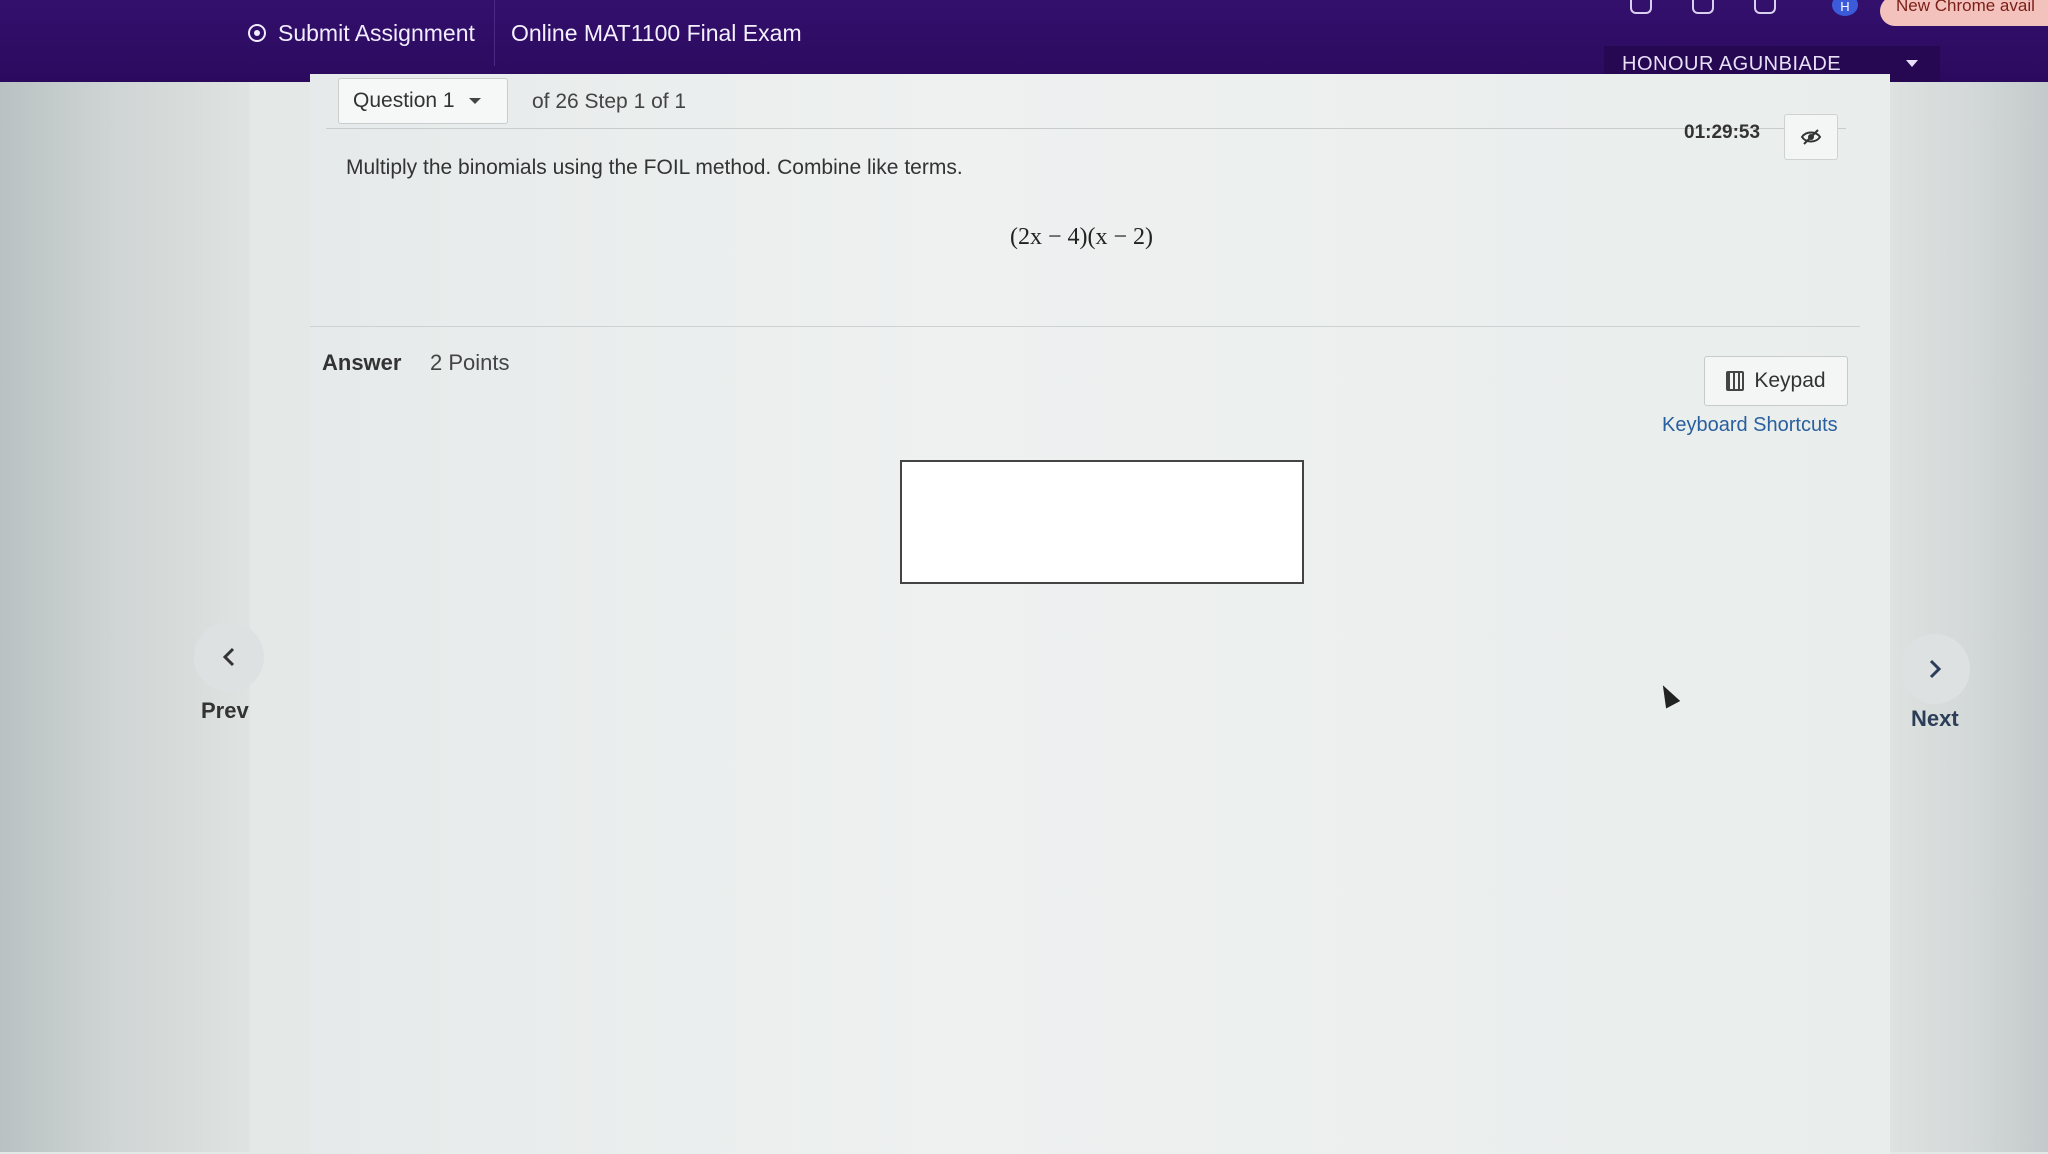 This screenshot has width=2048, height=1154. I want to click on chevron-left-icon, so click(228, 657).